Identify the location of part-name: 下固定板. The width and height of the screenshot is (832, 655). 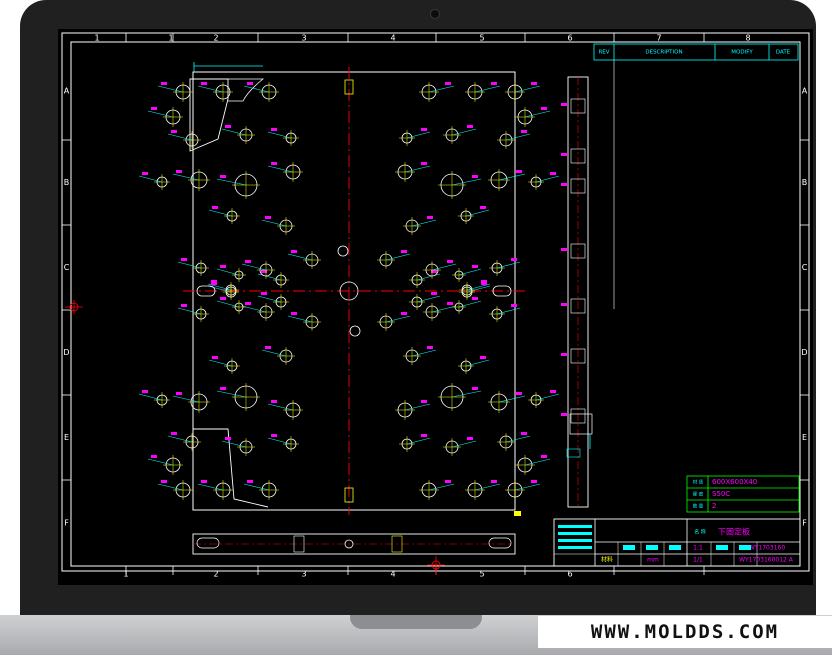
(734, 532).